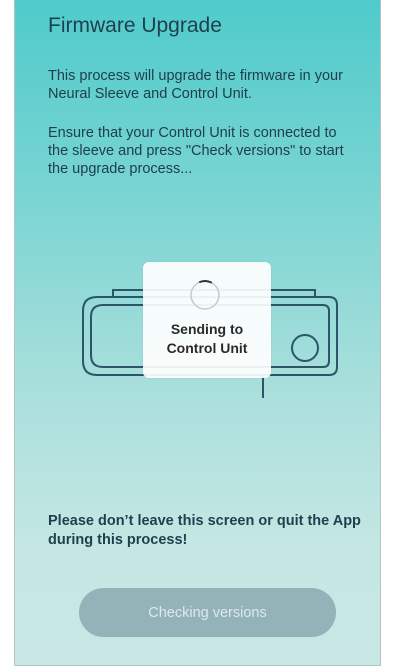  Describe the element at coordinates (207, 338) in the screenshot. I see `progress-message: Sending to Control Unit` at that location.